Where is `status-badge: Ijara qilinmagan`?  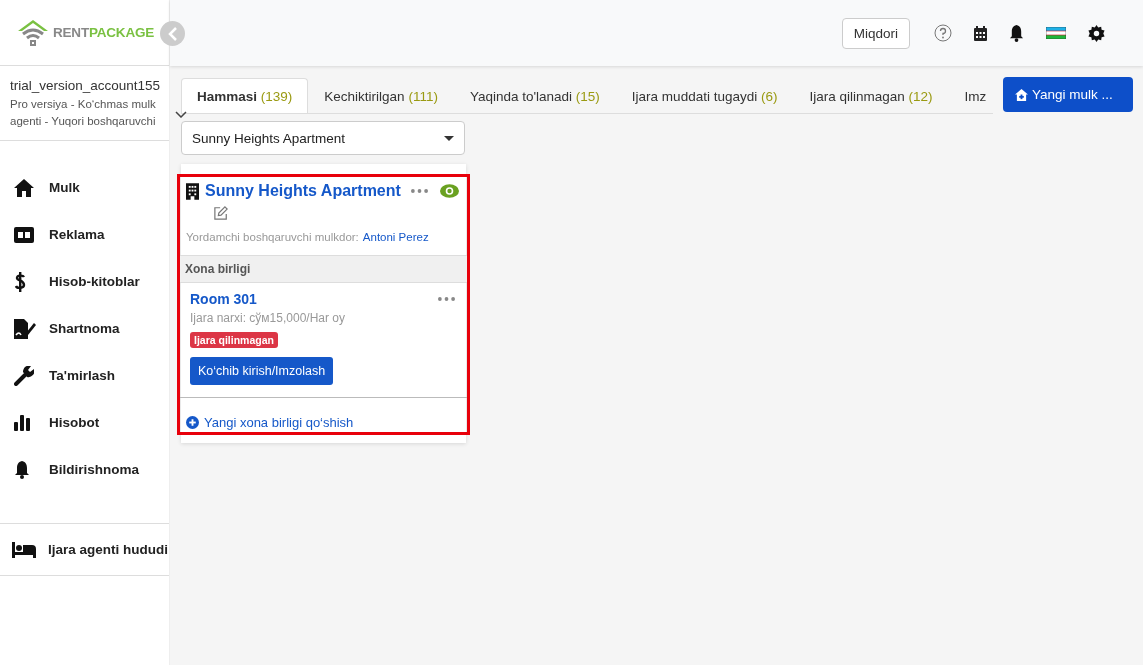
status-badge: Ijara qilinmagan is located at coordinates (234, 340).